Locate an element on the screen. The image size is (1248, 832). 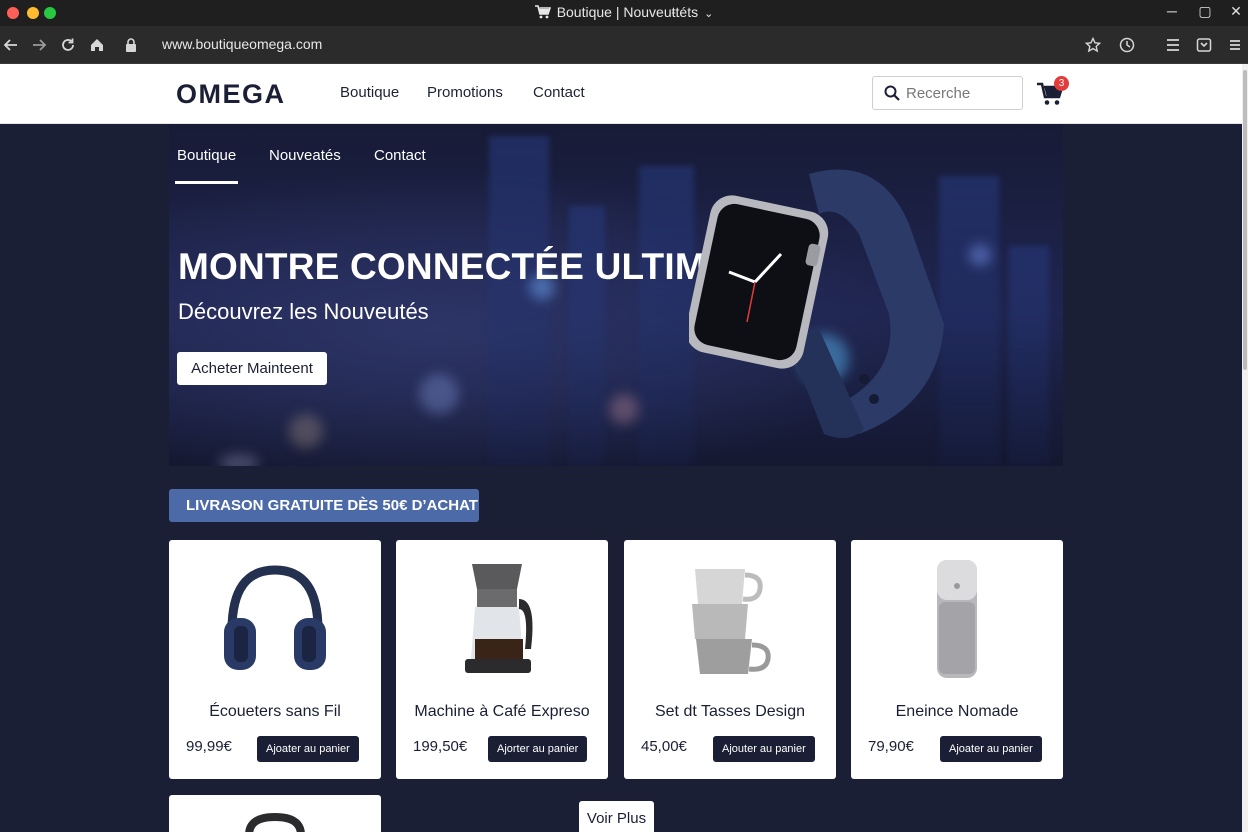
cart-count-badge: 3 is located at coordinates (1061, 83).